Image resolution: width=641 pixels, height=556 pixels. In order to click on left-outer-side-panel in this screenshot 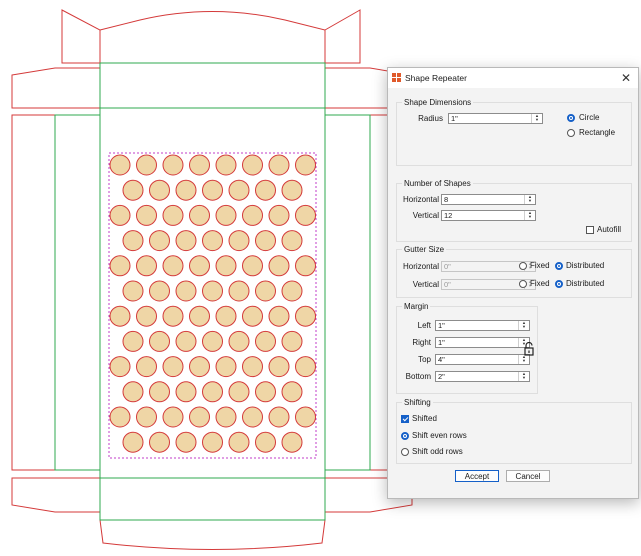, I will do `click(33, 292)`.